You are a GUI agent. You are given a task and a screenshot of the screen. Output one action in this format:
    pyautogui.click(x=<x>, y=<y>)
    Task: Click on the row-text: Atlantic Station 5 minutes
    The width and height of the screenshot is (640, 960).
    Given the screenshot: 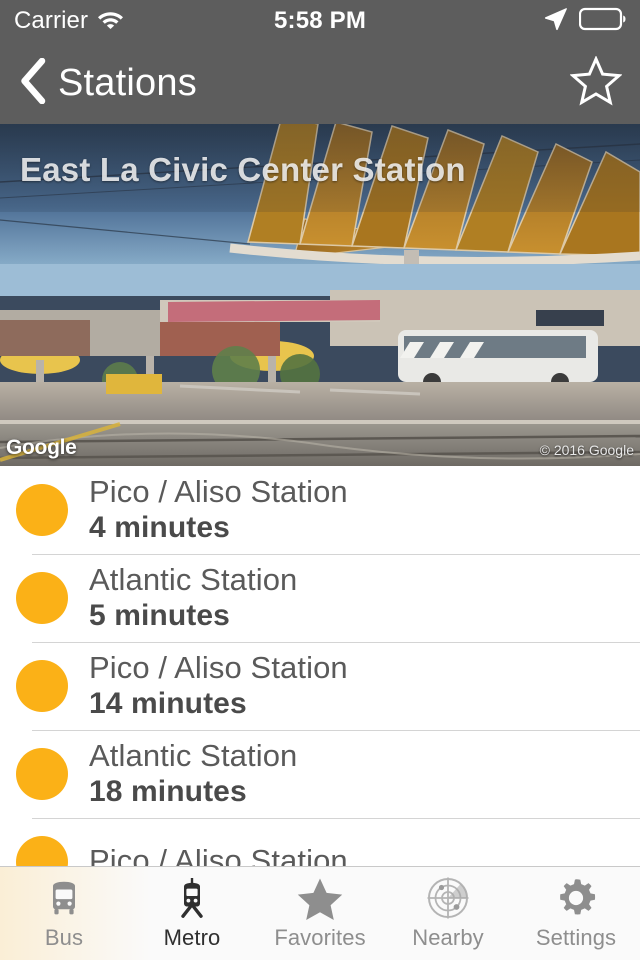 What is the action you would take?
    pyautogui.click(x=193, y=597)
    